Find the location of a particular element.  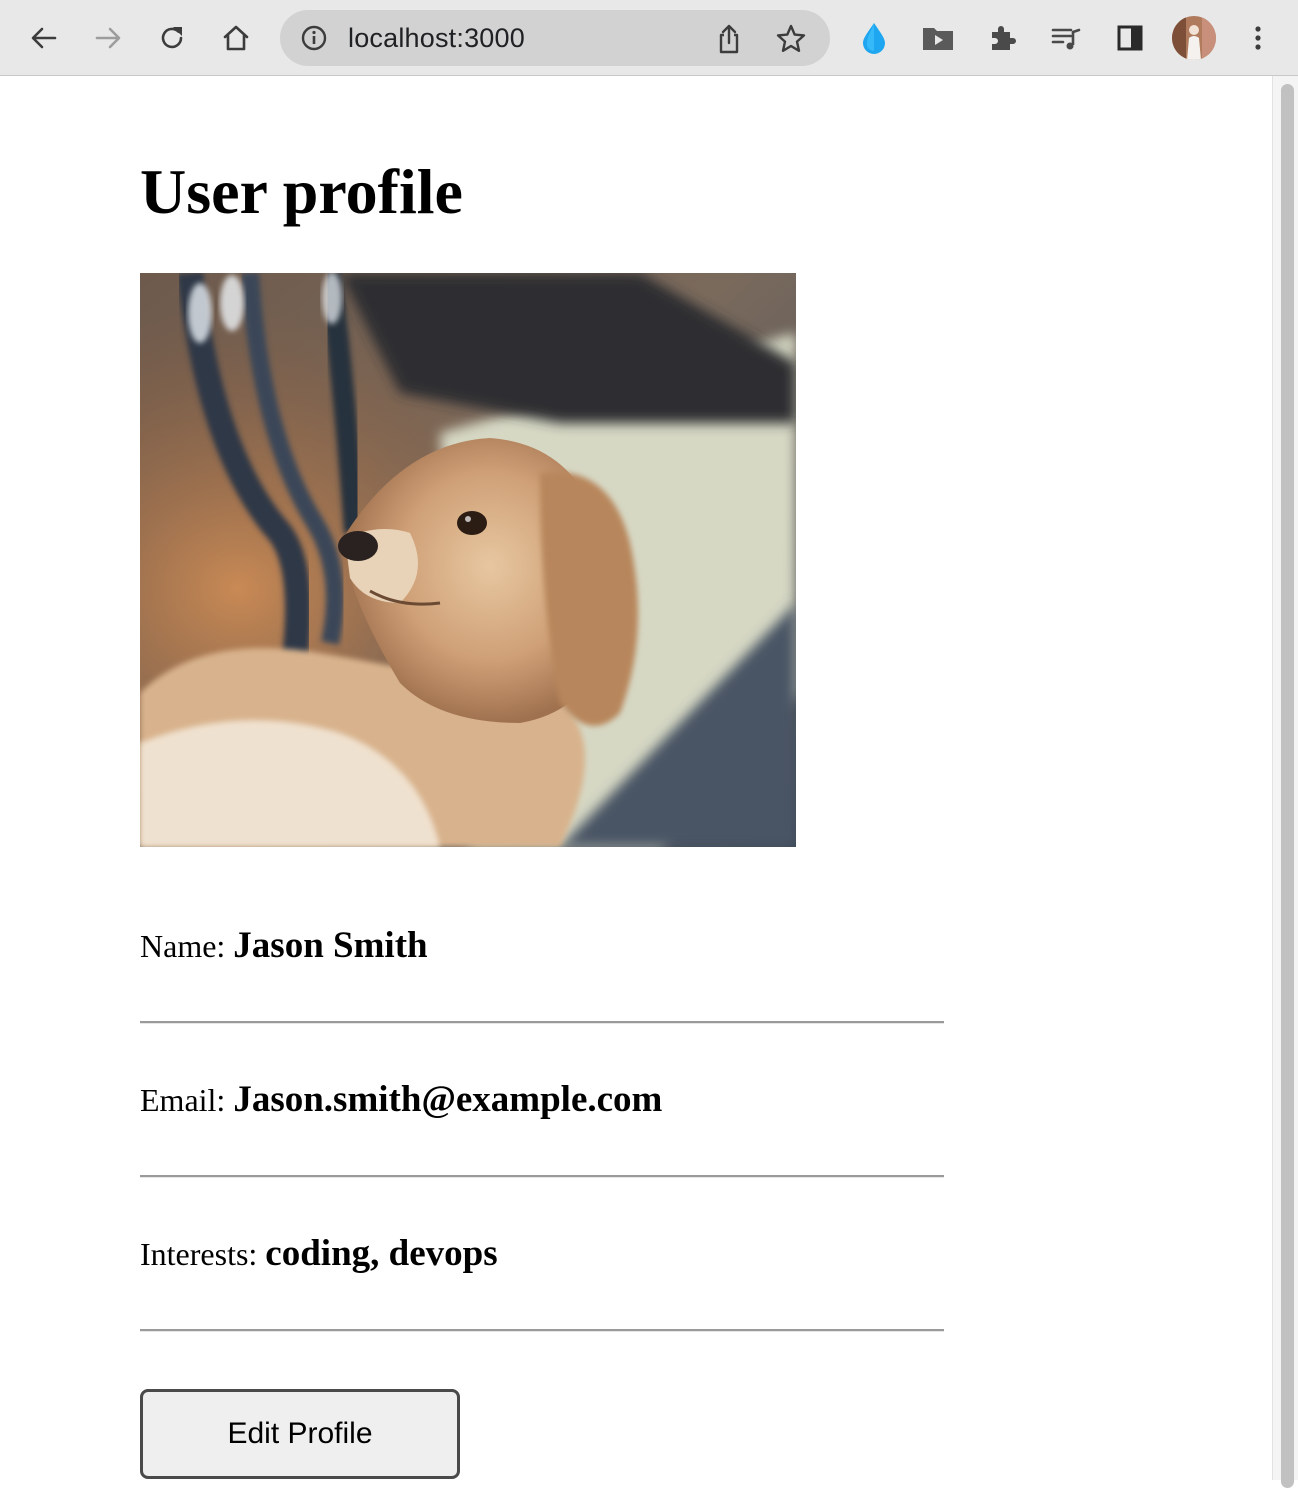

side-panel-button is located at coordinates (1130, 38).